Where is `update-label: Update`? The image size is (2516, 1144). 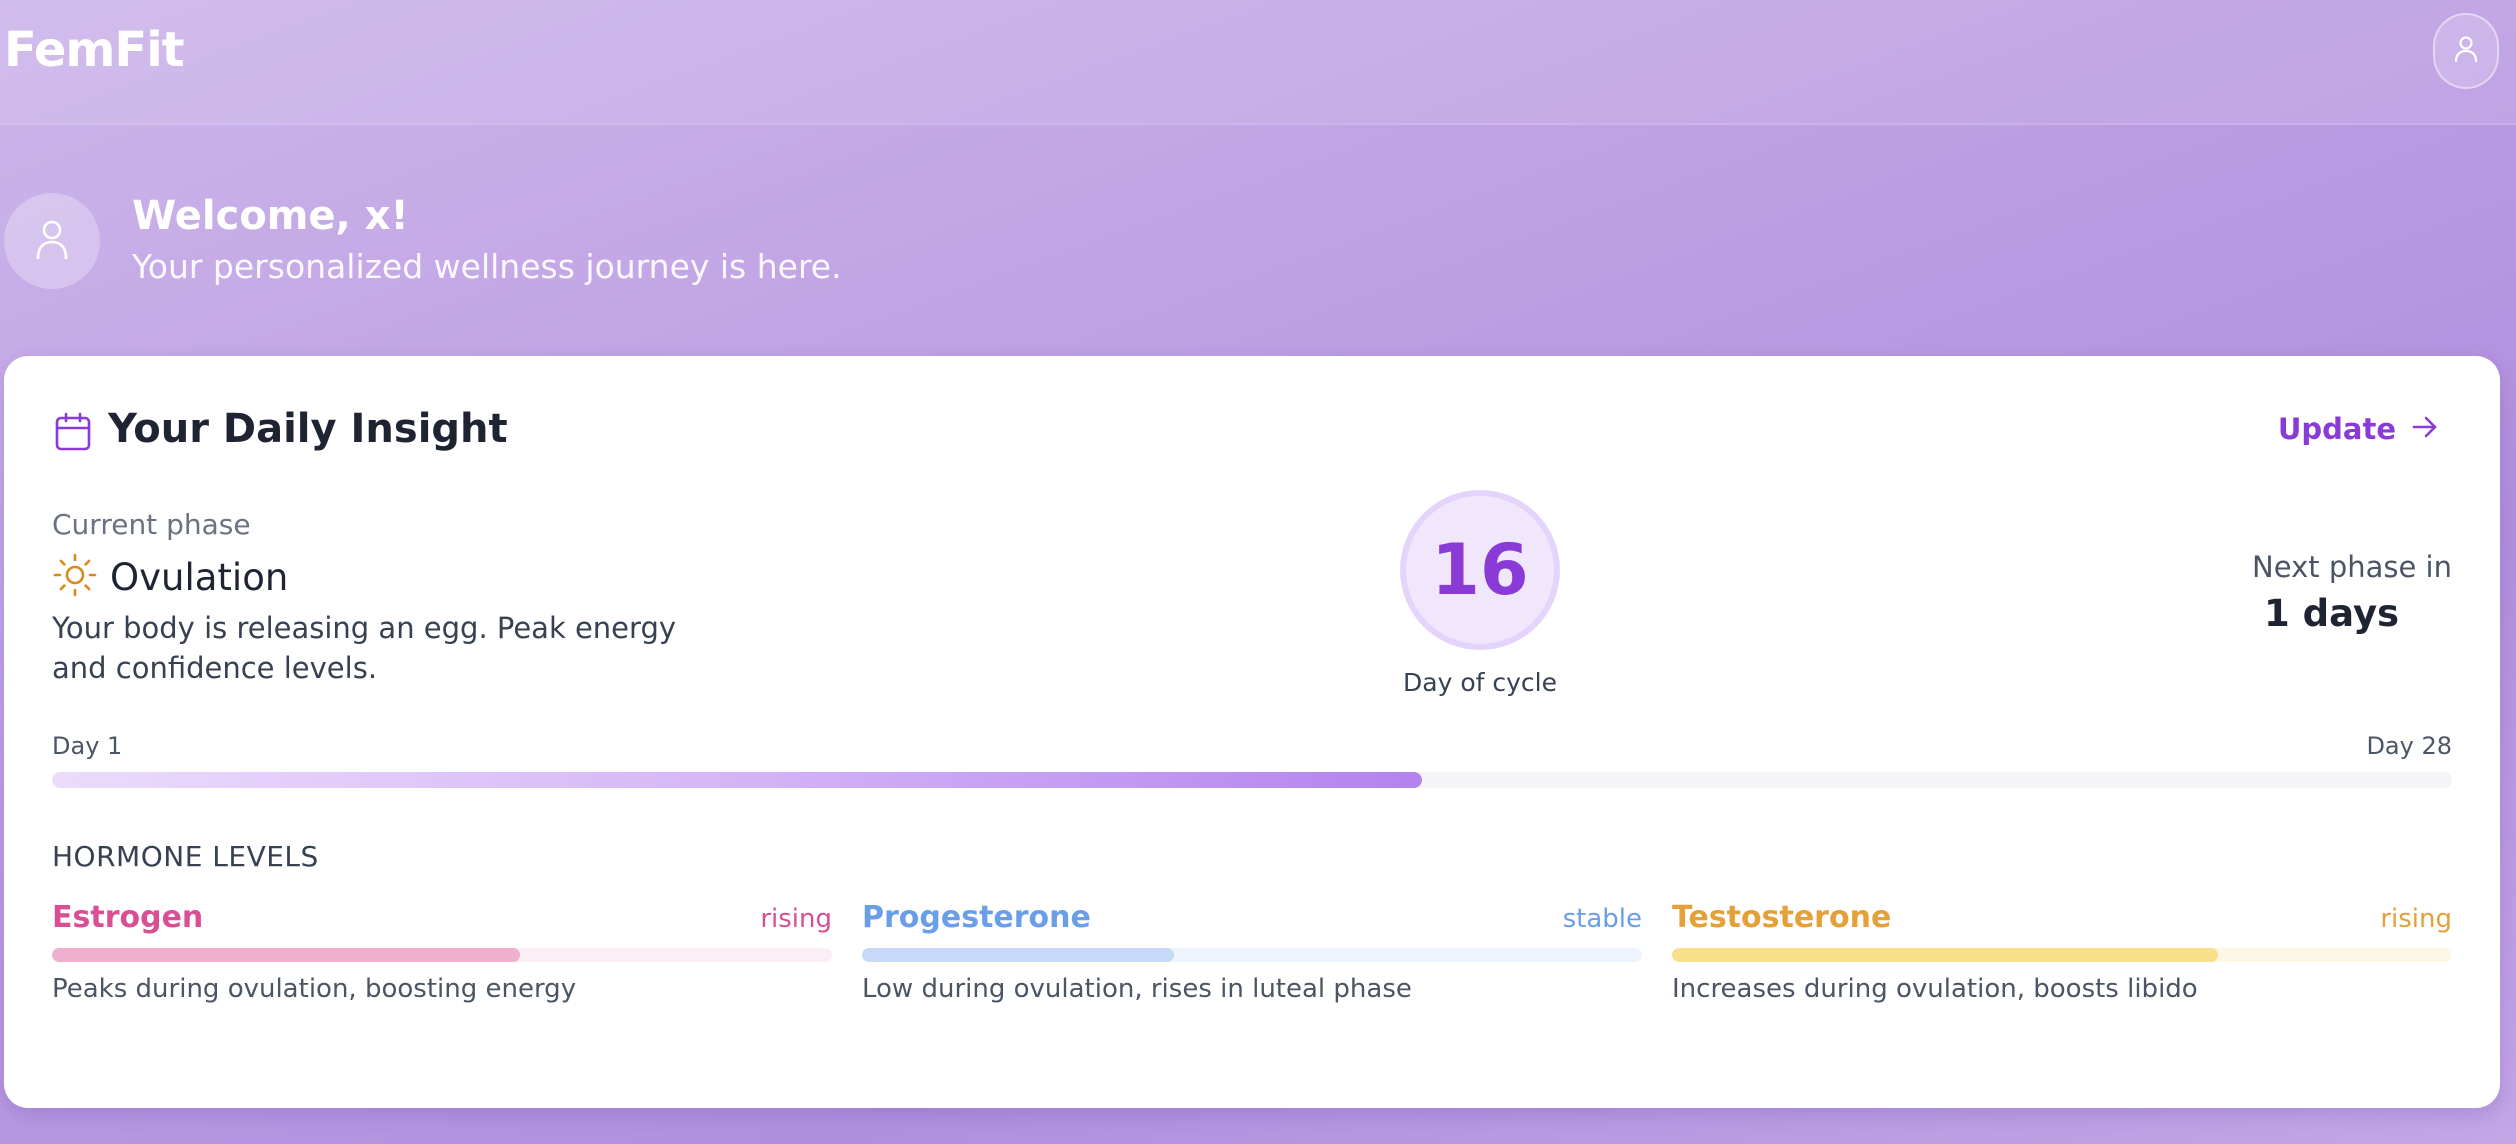 update-label: Update is located at coordinates (2336, 429).